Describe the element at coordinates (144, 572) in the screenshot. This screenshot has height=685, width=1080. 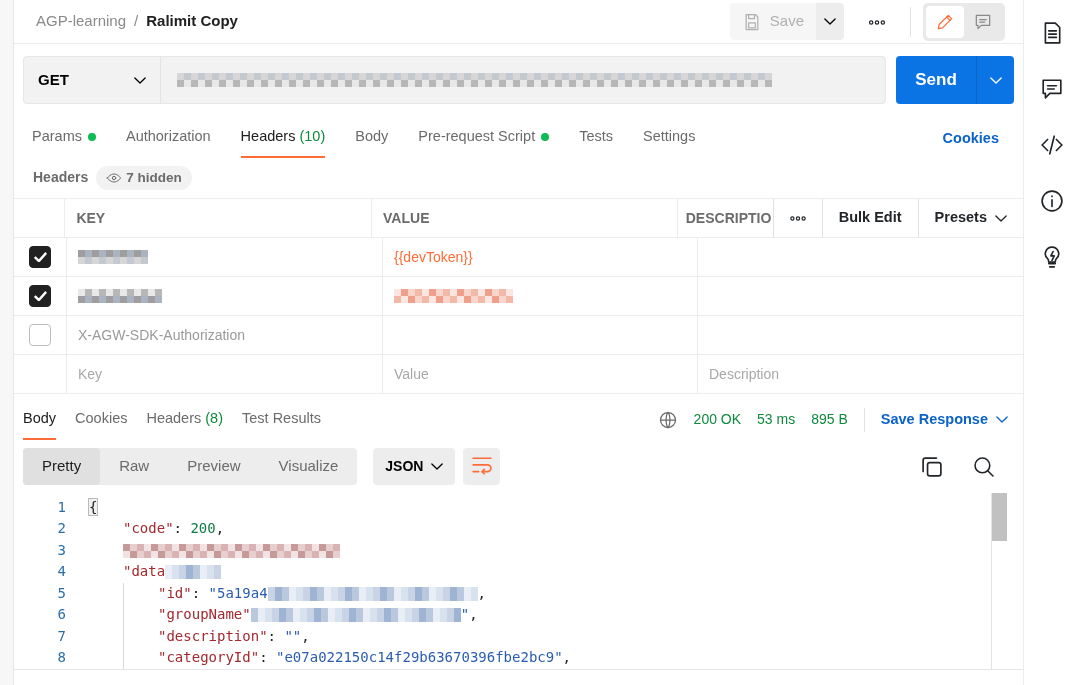
I see `code-token: "data` at that location.